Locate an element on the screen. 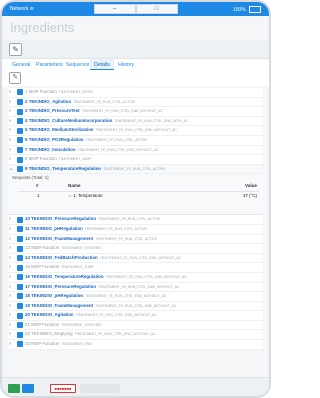 The image size is (320, 398). secondary-button is located at coordinates (100, 388).